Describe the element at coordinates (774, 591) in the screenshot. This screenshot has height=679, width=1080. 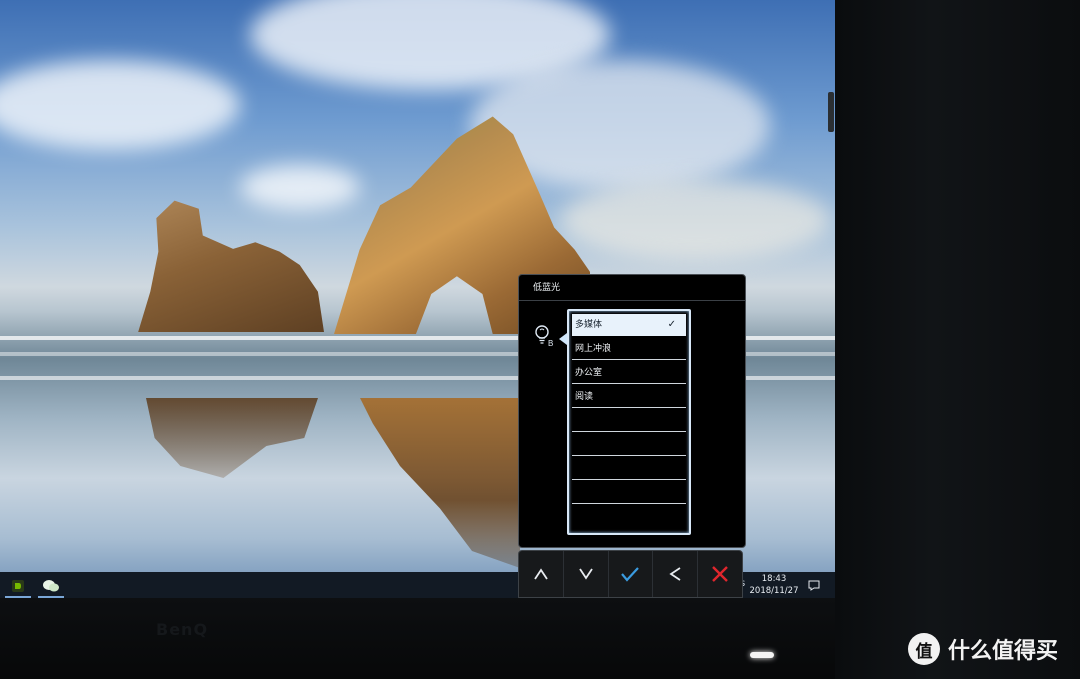
I see `clock-date: 2018/11/27` at that location.